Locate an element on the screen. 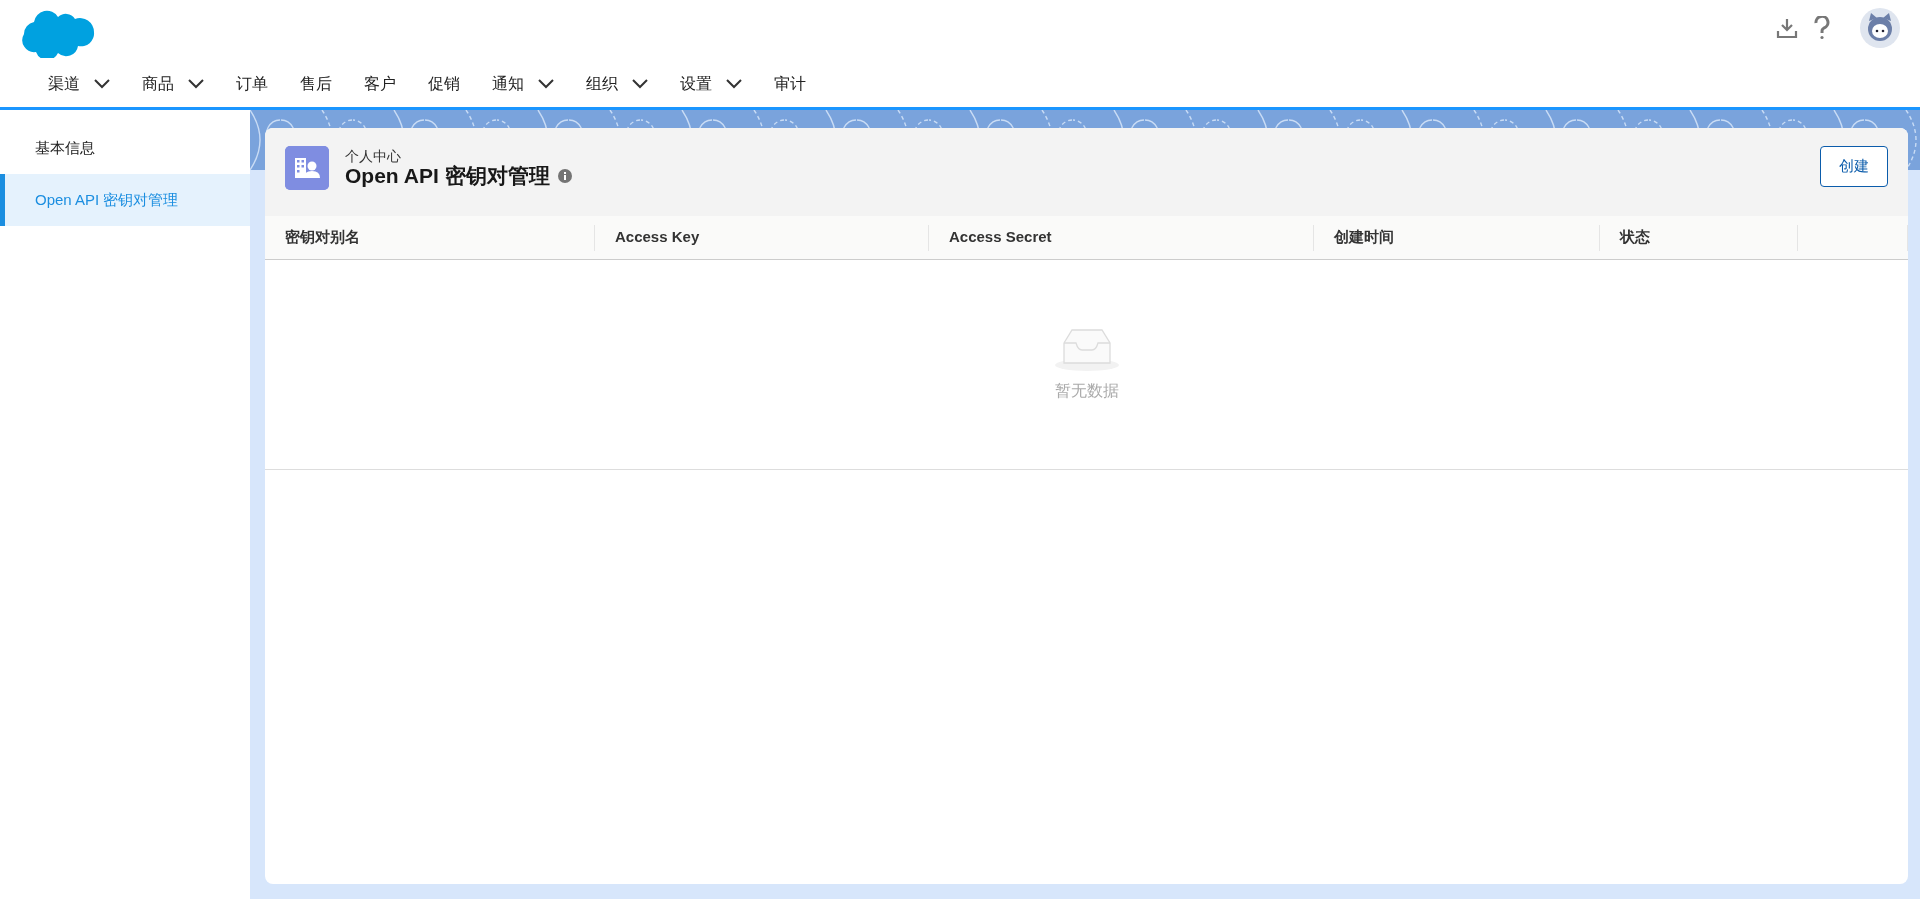  nav-menu-item: 渠道 is located at coordinates (79, 83).